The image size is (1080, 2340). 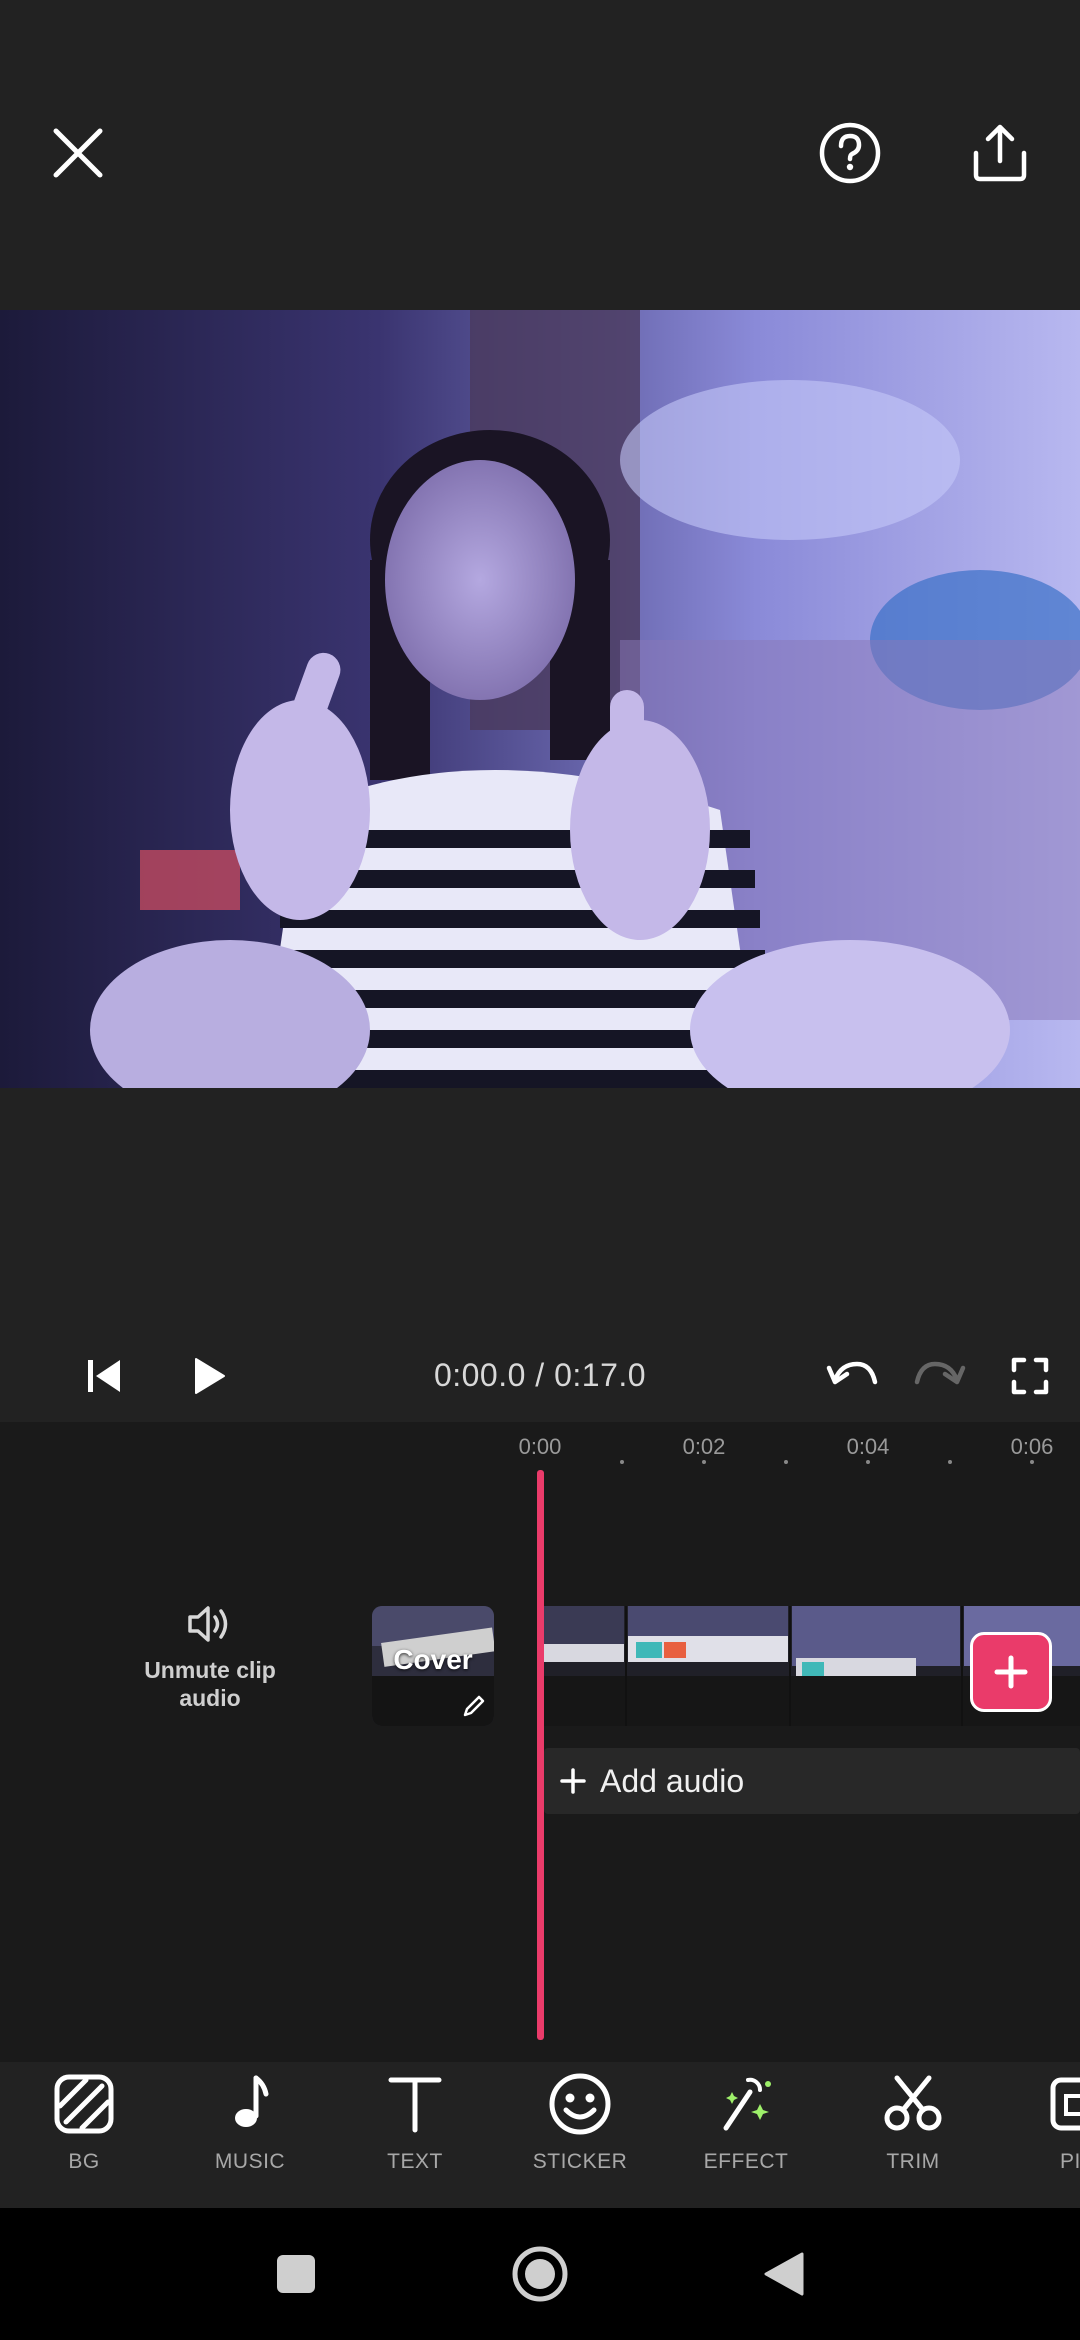 What do you see at coordinates (210, 1684) in the screenshot?
I see `unmute-label: Unmute clip audio` at bounding box center [210, 1684].